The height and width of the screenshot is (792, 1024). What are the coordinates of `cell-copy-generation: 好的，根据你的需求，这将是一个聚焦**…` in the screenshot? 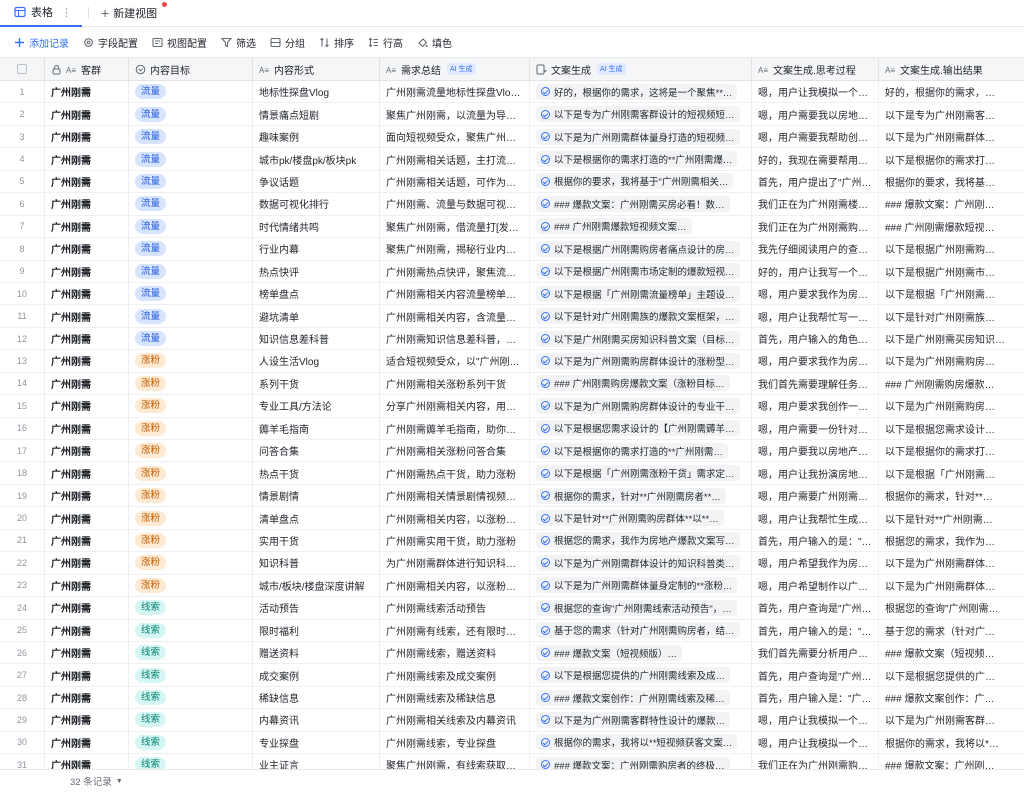 It's located at (641, 92).